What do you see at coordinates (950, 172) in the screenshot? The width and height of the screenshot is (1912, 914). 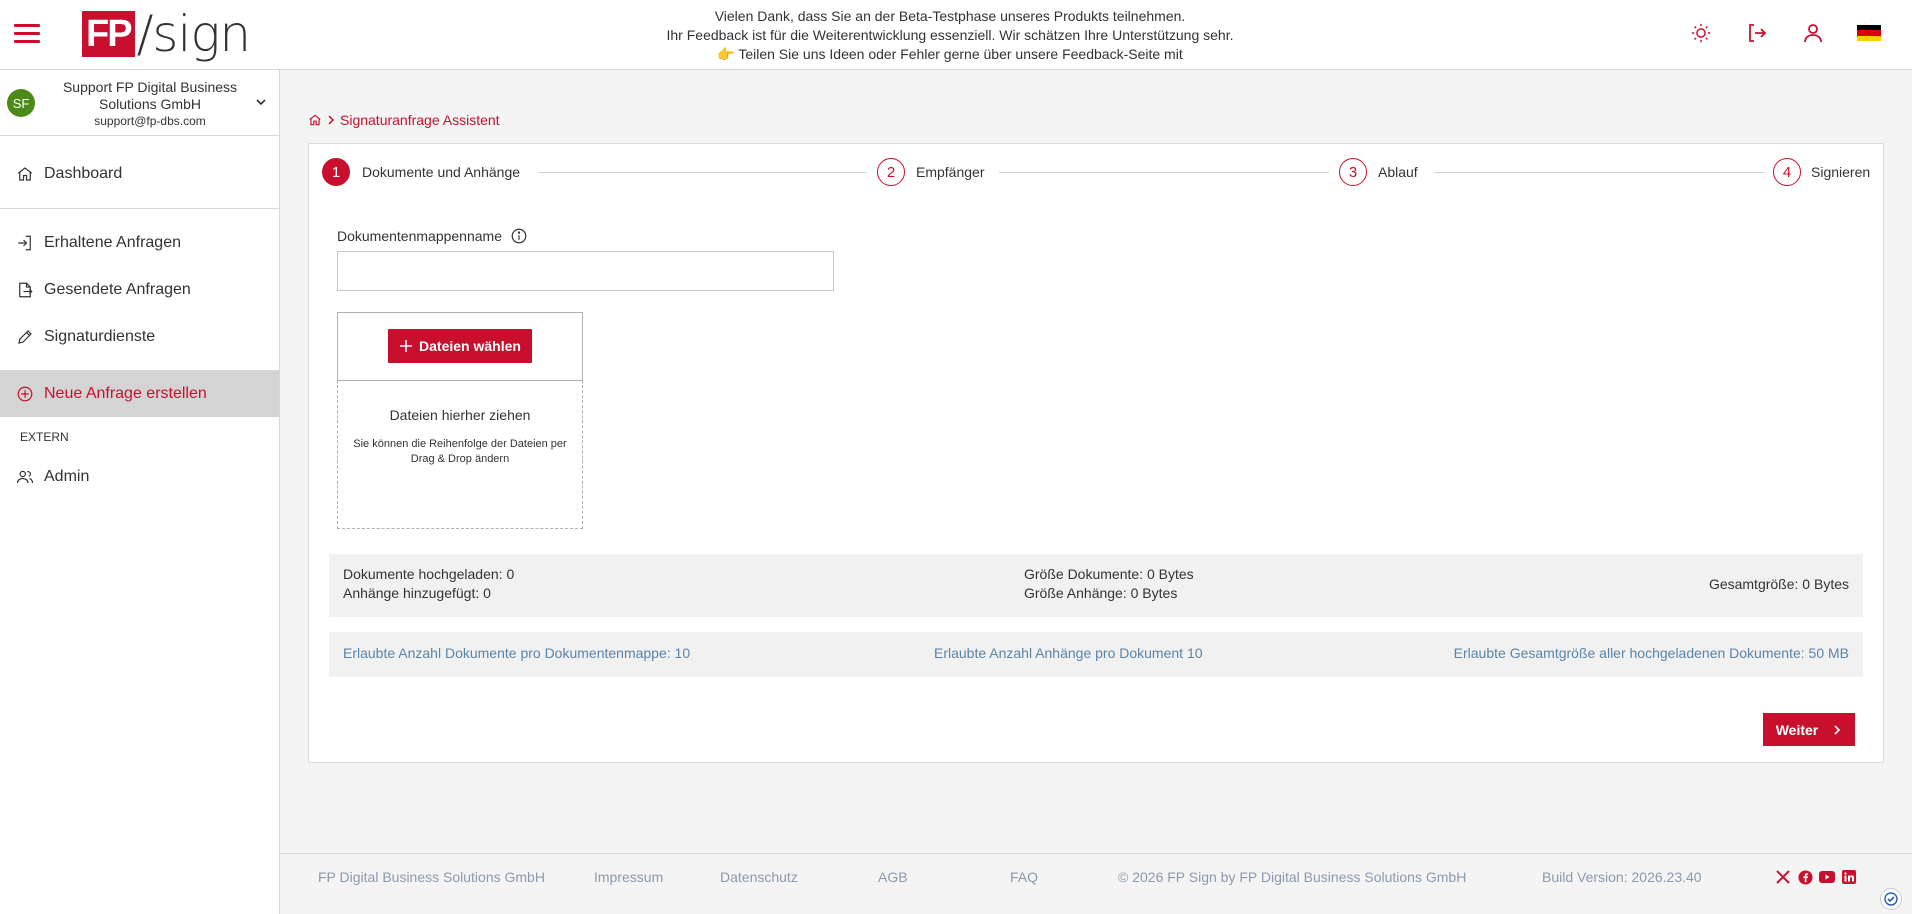 I see `step-2-label: Empfänger` at bounding box center [950, 172].